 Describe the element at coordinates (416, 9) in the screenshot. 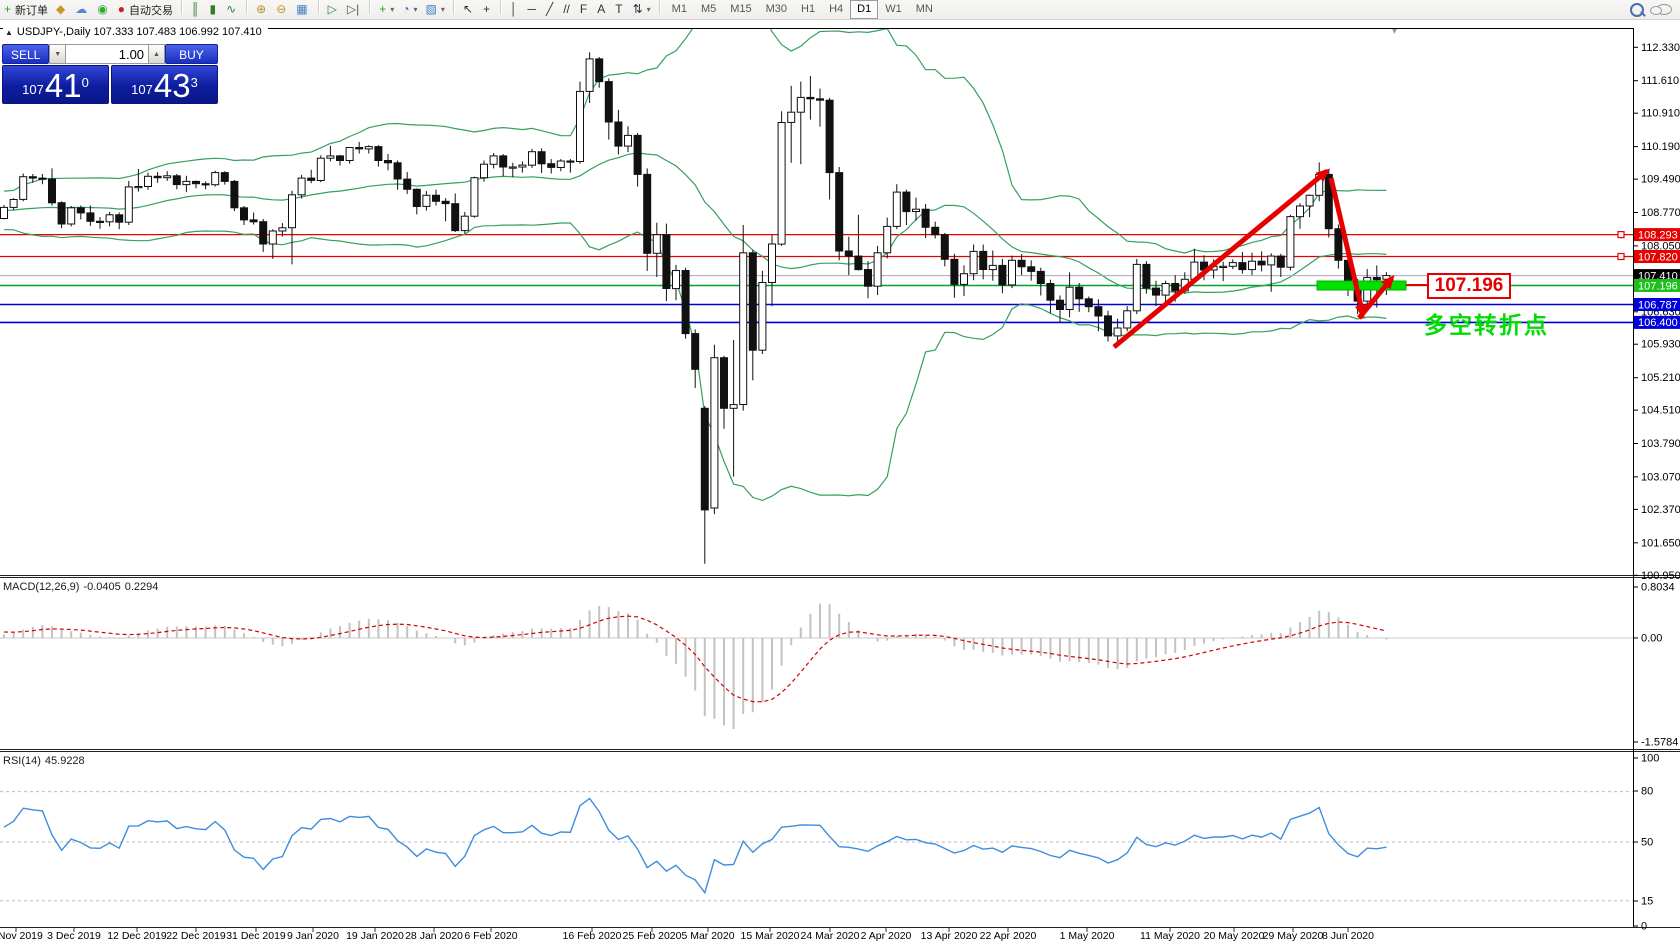

I see `periods-button-dropdown: ▾` at that location.